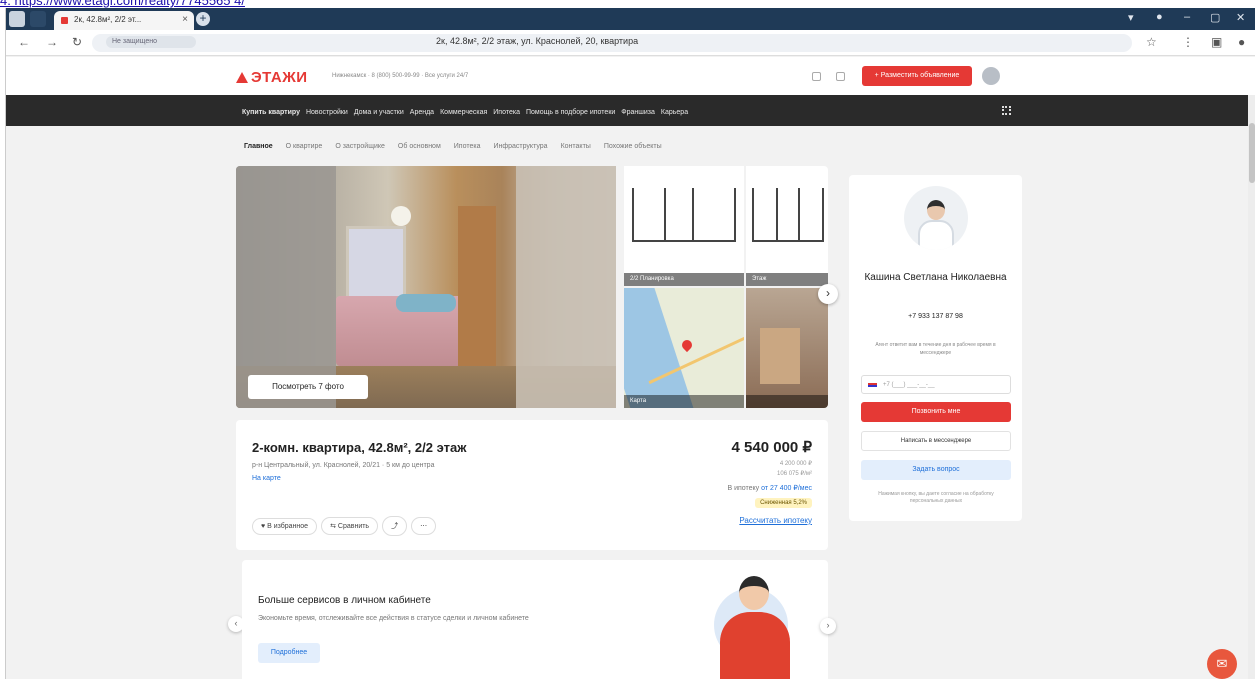 The height and width of the screenshot is (679, 1255). What do you see at coordinates (684, 348) in the screenshot?
I see `map-thumb: Карта` at bounding box center [684, 348].